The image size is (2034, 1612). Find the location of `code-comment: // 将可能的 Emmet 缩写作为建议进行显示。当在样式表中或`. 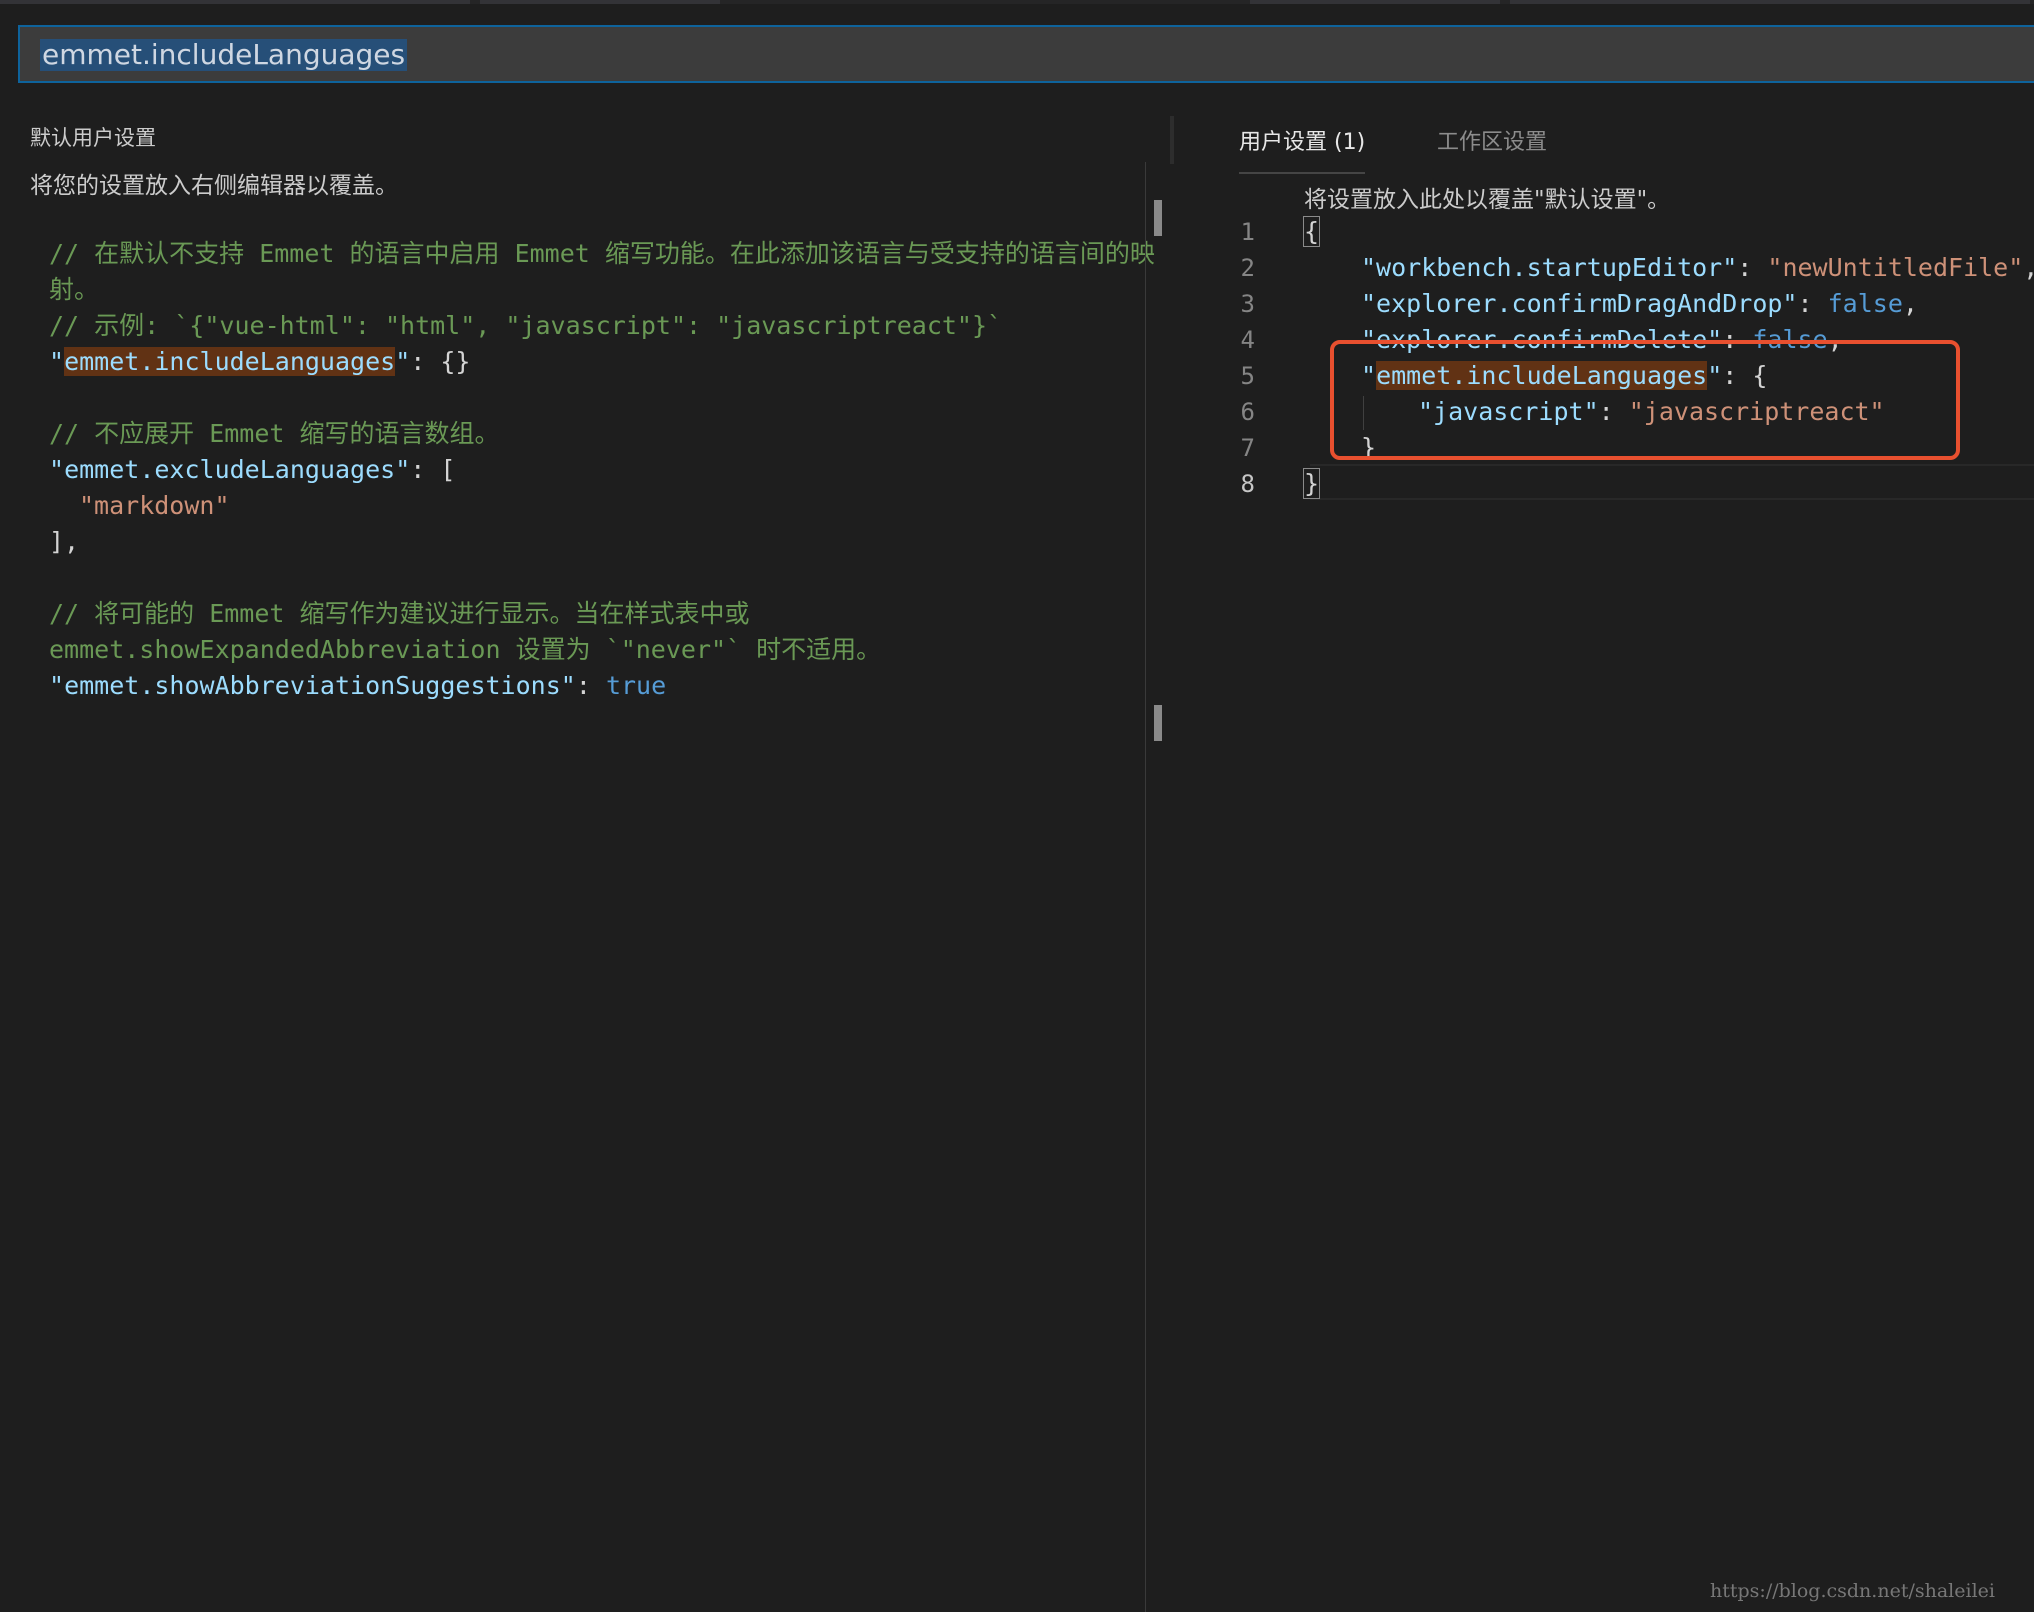

code-comment: // 将可能的 Emmet 缩写作为建议进行显示。当在样式表中或 is located at coordinates (399, 613).